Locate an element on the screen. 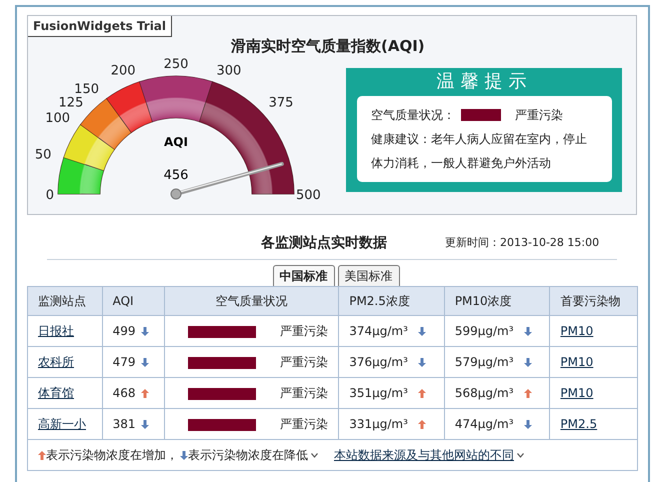  tick-label: 125 is located at coordinates (71, 102).